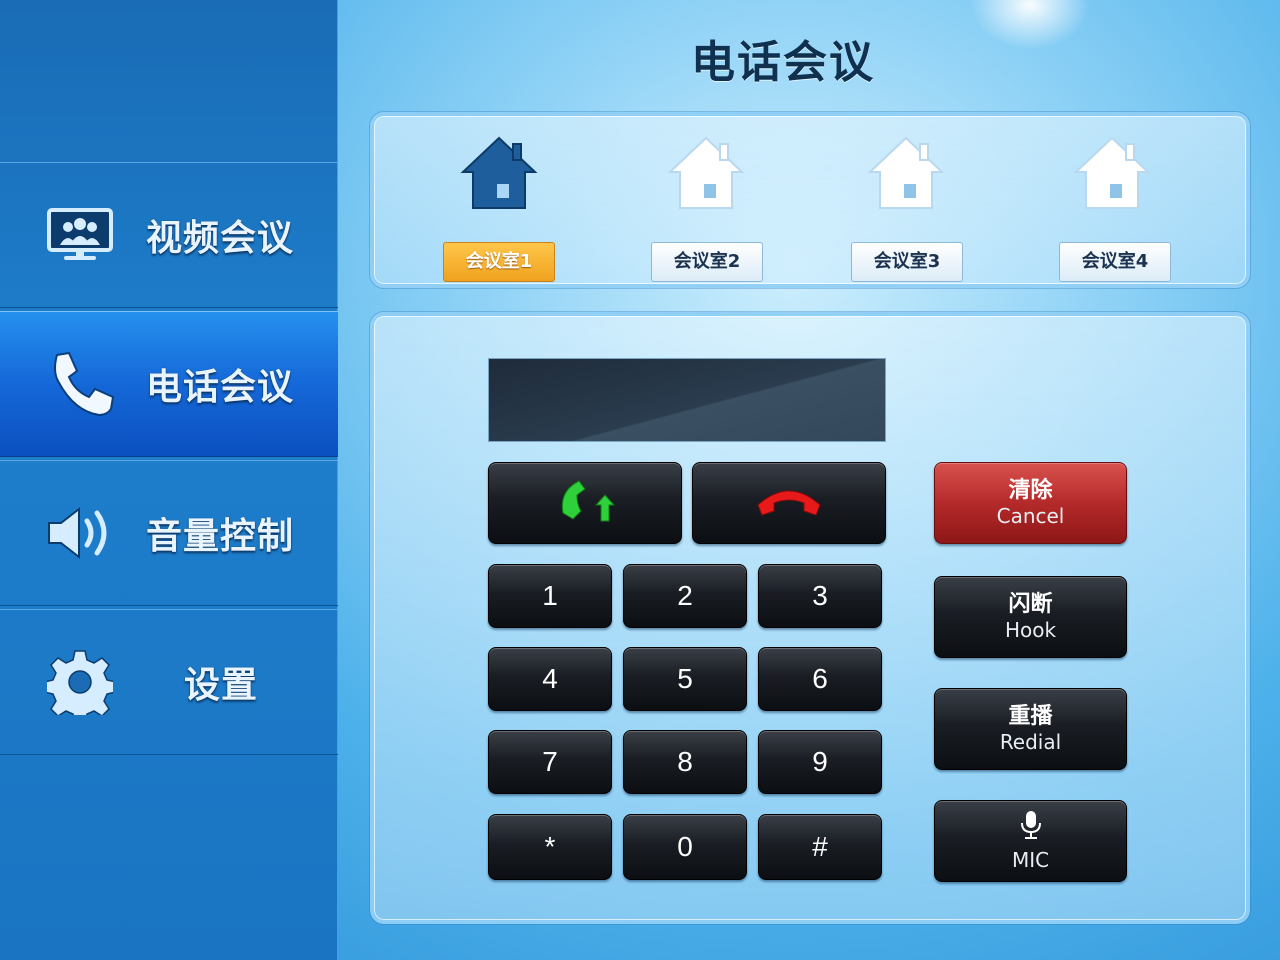  What do you see at coordinates (1030, 630) in the screenshot?
I see `hook-label-en: Hook` at bounding box center [1030, 630].